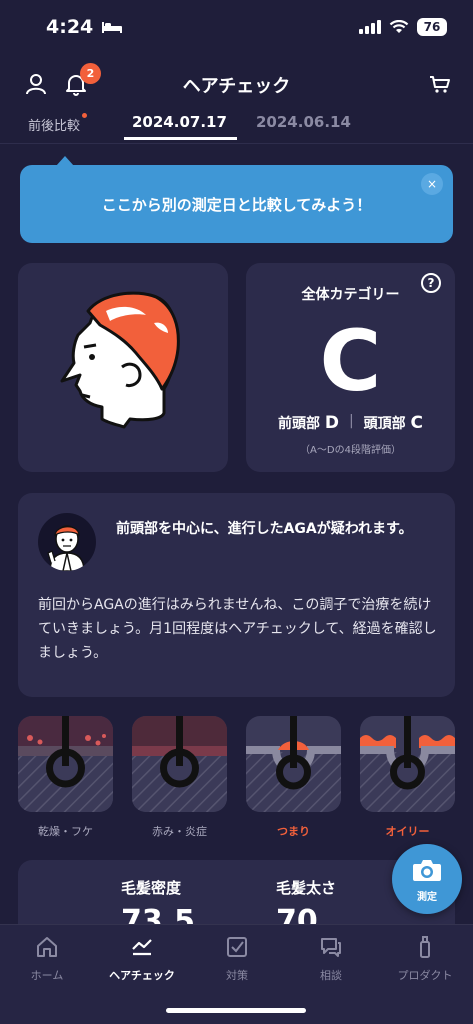 The height and width of the screenshot is (1024, 473). I want to click on tabbar-label: ヘアチェック, so click(142, 975).